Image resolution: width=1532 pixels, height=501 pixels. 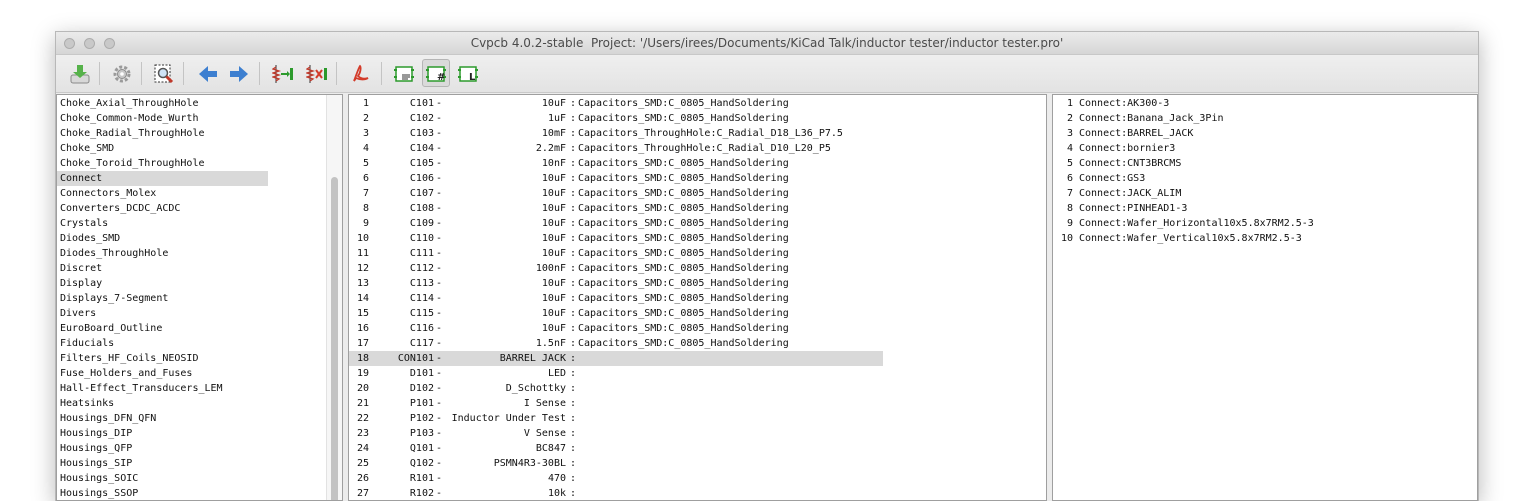 What do you see at coordinates (207, 73) in the screenshot?
I see `previous-button` at bounding box center [207, 73].